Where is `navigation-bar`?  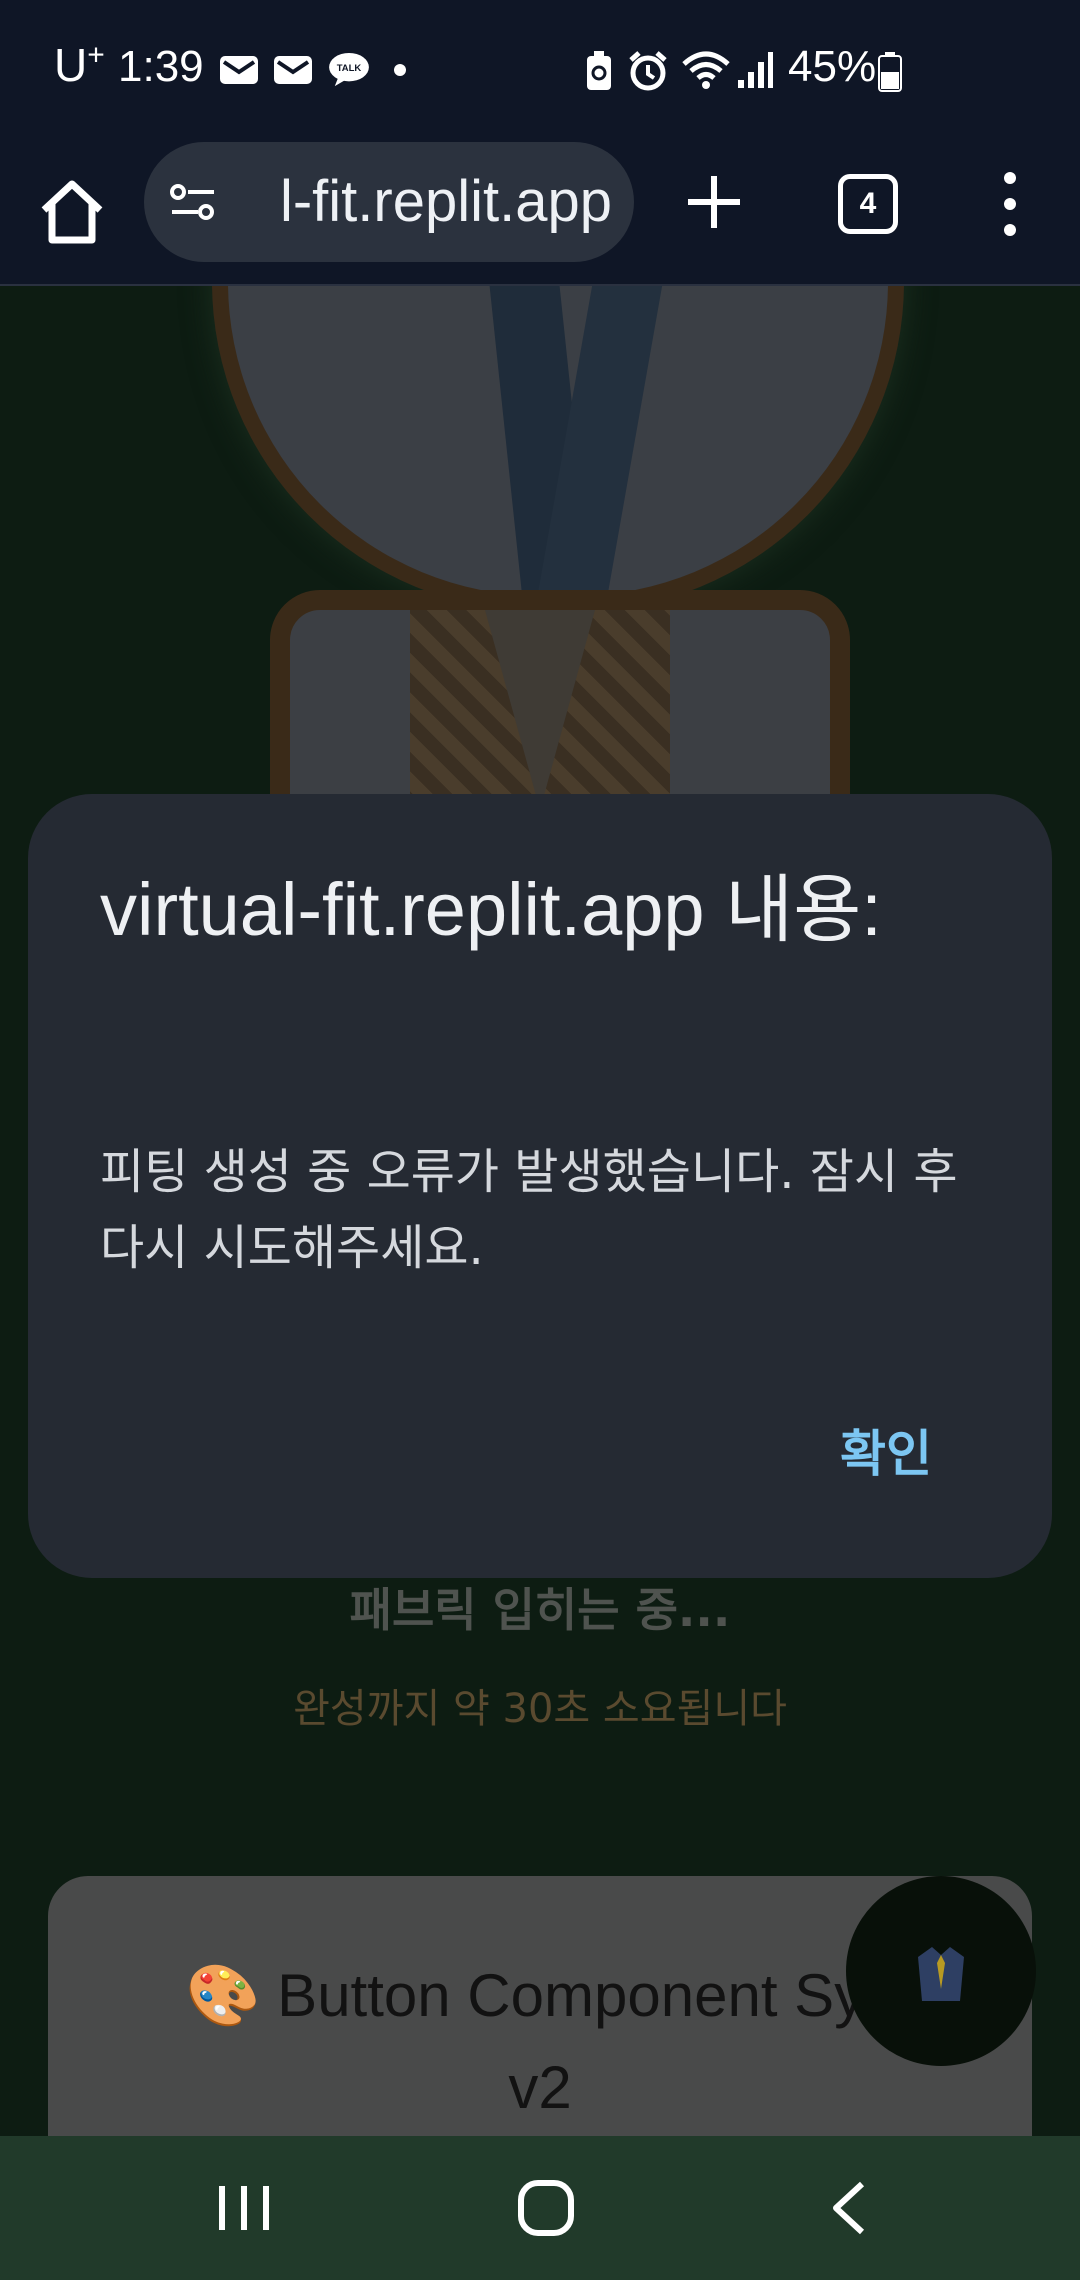 navigation-bar is located at coordinates (540, 2208).